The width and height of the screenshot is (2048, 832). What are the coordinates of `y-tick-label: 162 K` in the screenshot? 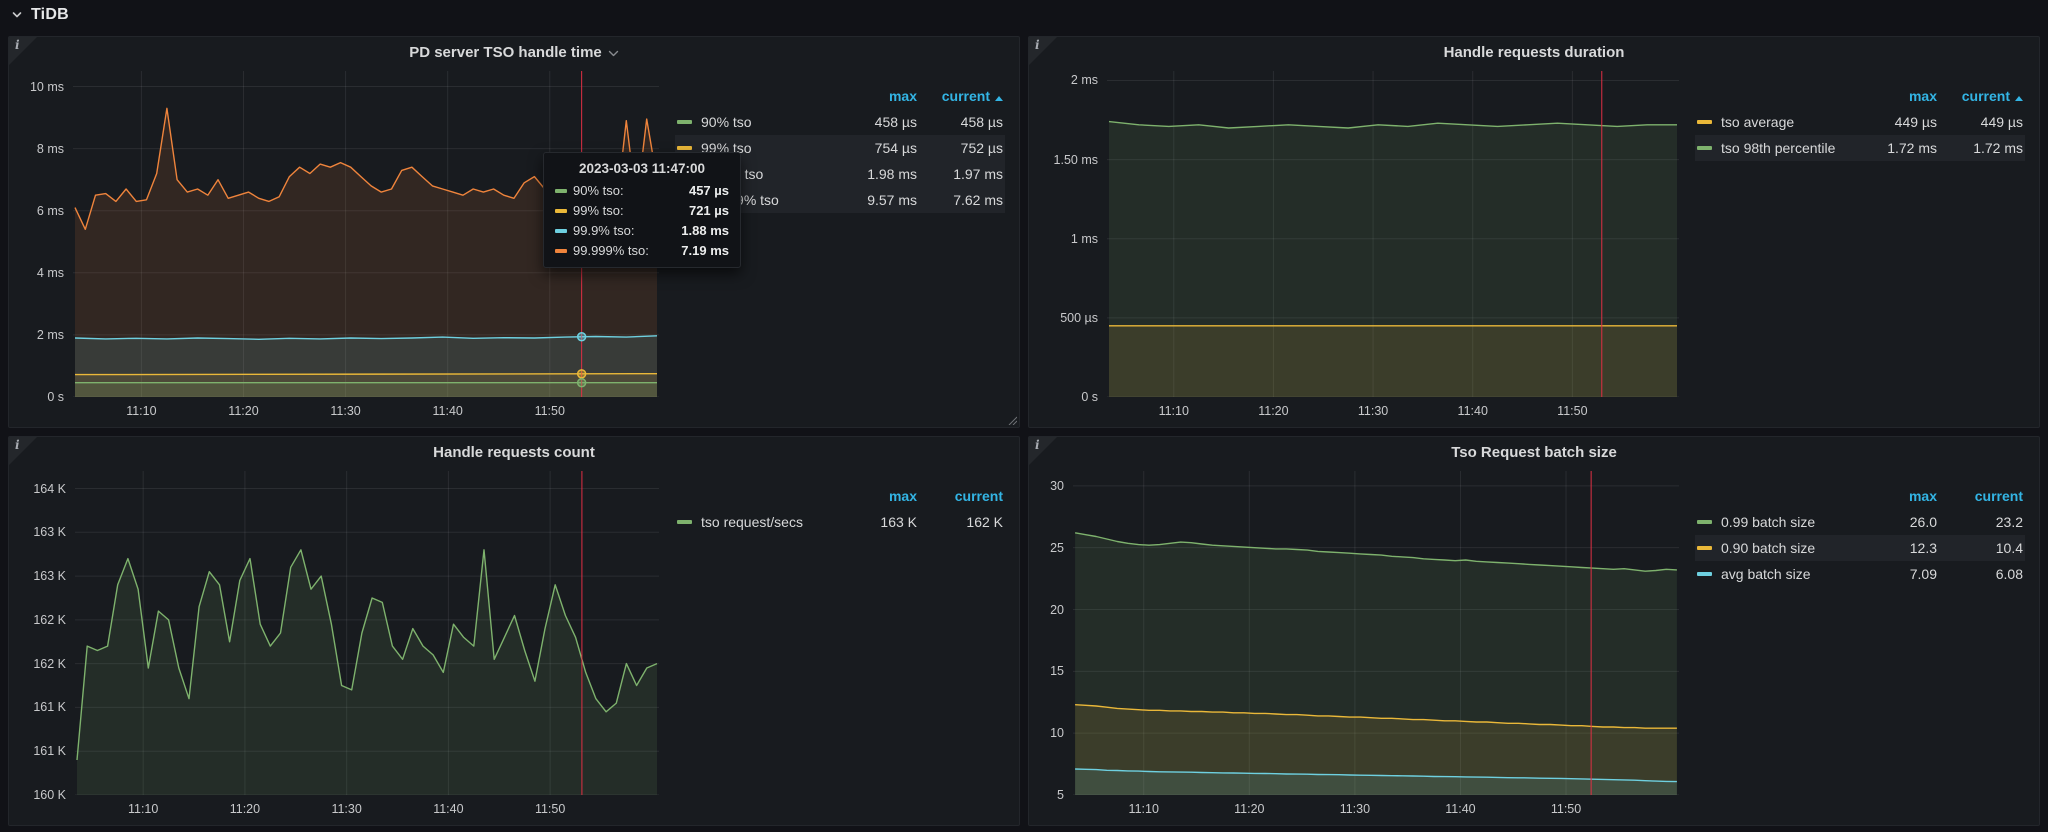 It's located at (49, 663).